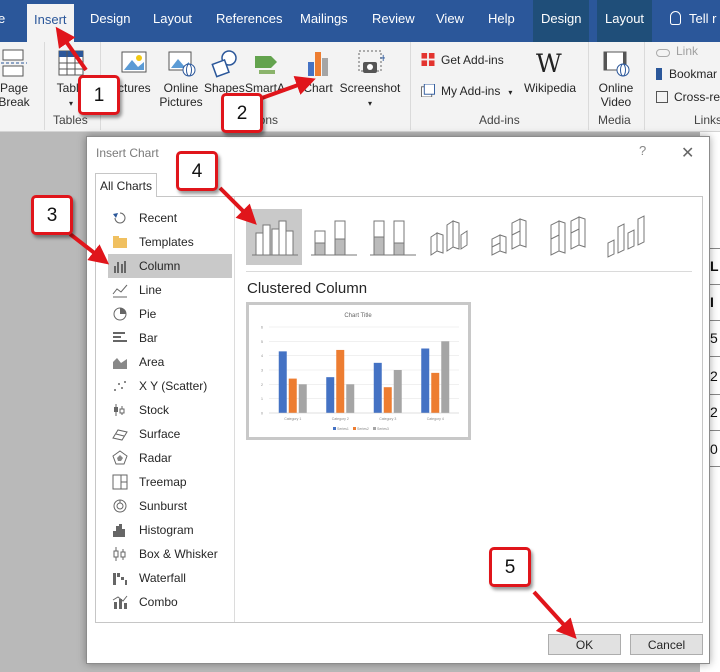  Describe the element at coordinates (15, 78) in the screenshot. I see `page-break-button: Page Break` at that location.